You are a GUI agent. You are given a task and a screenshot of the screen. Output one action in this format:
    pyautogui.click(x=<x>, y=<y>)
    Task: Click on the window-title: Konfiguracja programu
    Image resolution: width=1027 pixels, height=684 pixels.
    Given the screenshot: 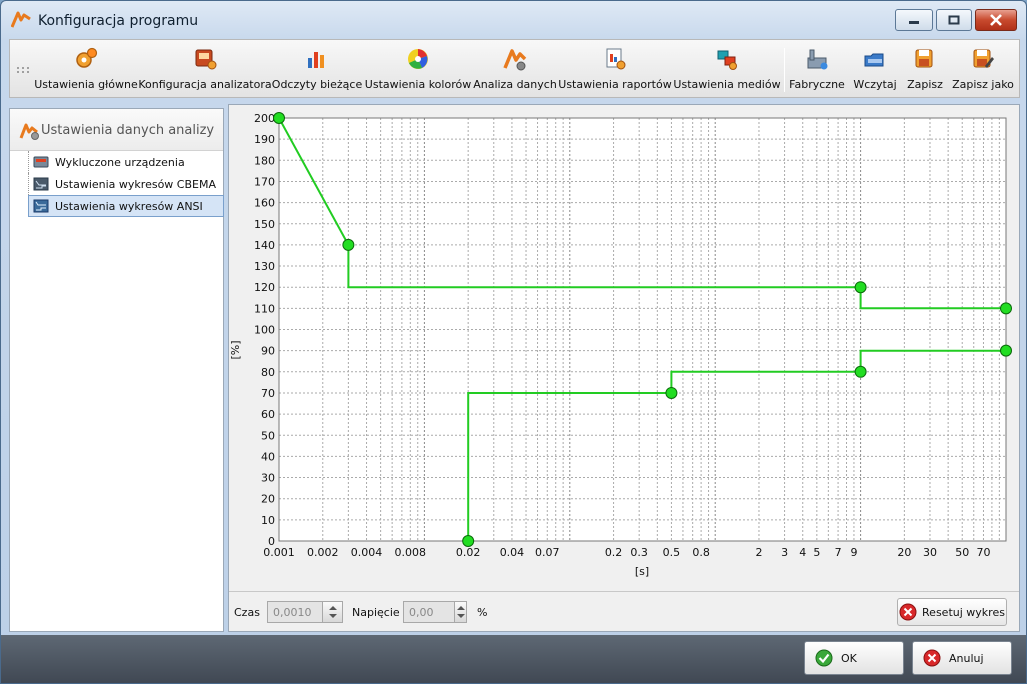 What is the action you would take?
    pyautogui.click(x=118, y=21)
    